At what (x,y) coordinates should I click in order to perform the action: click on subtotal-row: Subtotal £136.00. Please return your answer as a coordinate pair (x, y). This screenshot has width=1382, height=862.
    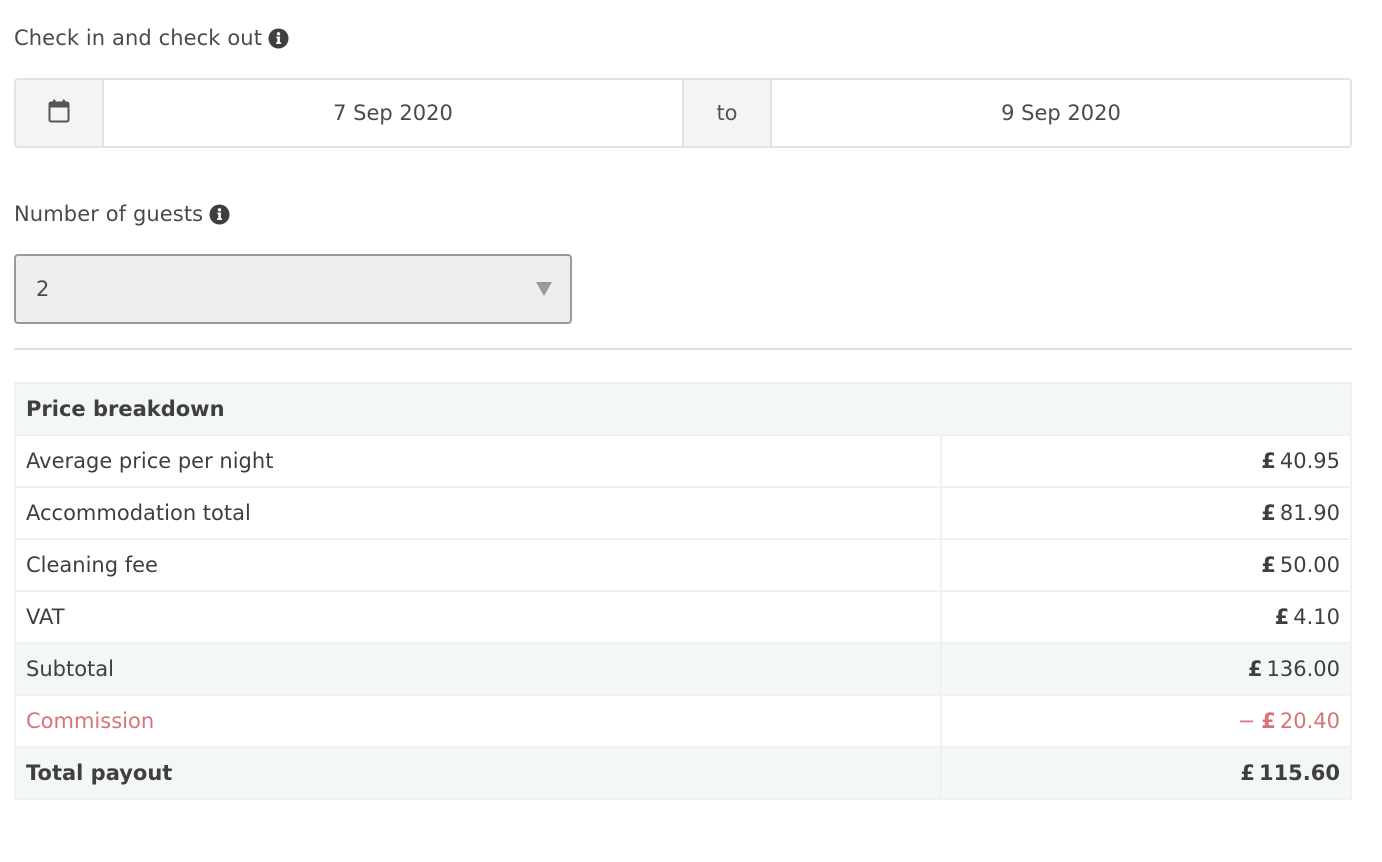
    Looking at the image, I should click on (683, 669).